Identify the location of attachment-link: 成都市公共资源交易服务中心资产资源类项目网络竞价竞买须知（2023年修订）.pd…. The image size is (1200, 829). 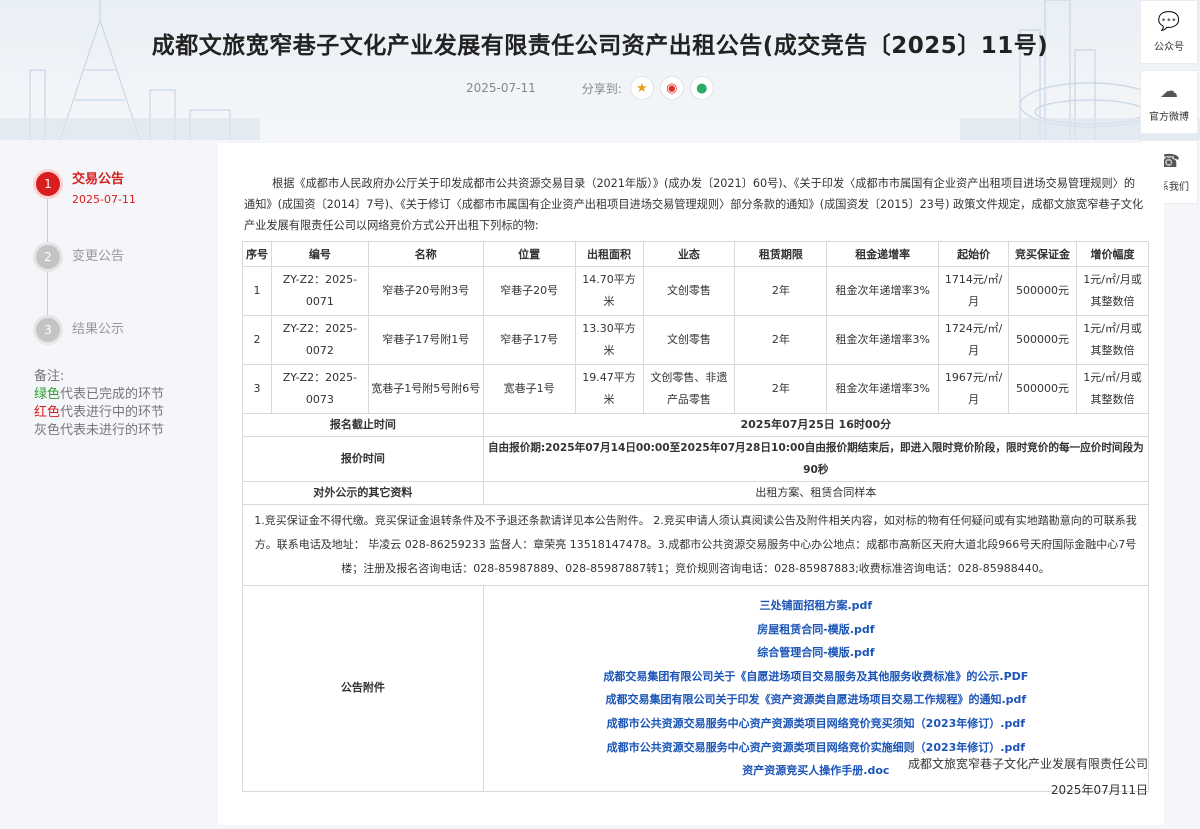
(816, 724).